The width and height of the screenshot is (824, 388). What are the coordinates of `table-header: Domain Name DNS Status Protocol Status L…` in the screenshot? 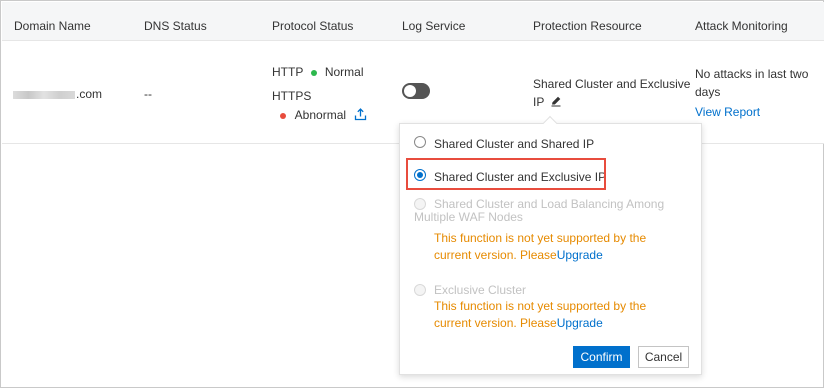 It's located at (413, 21).